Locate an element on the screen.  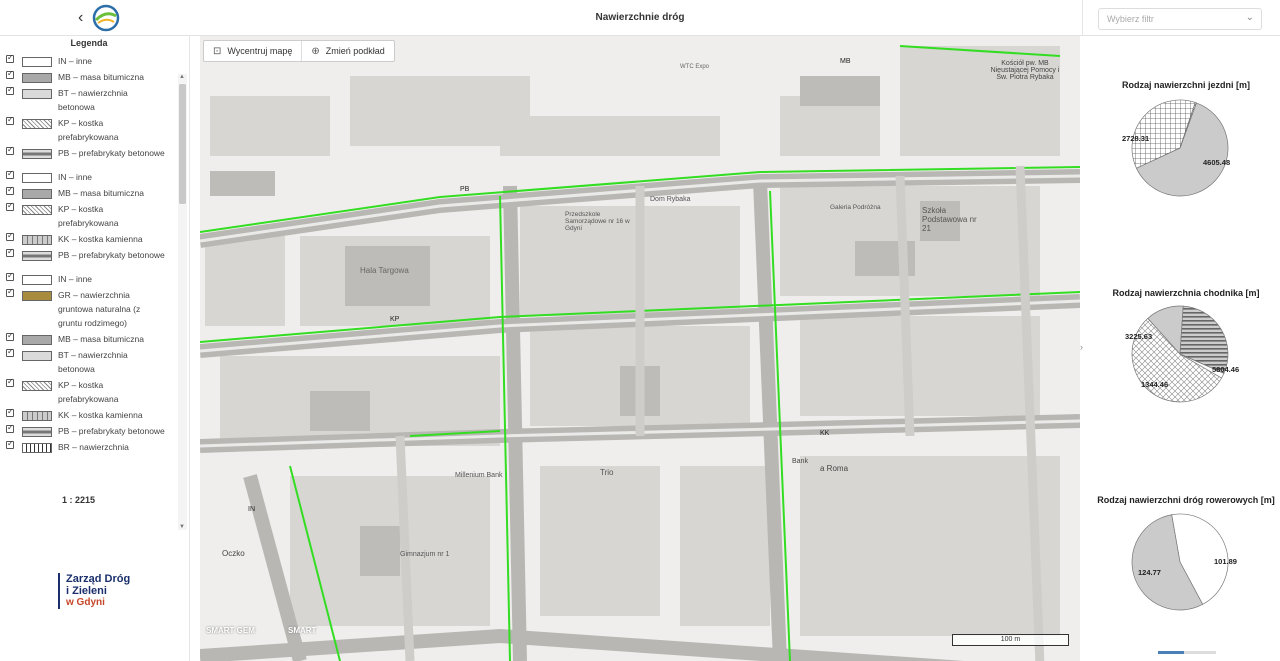
org-logo: Zarząd Dróg i Zieleni w Gdyni is located at coordinates (103, 591).